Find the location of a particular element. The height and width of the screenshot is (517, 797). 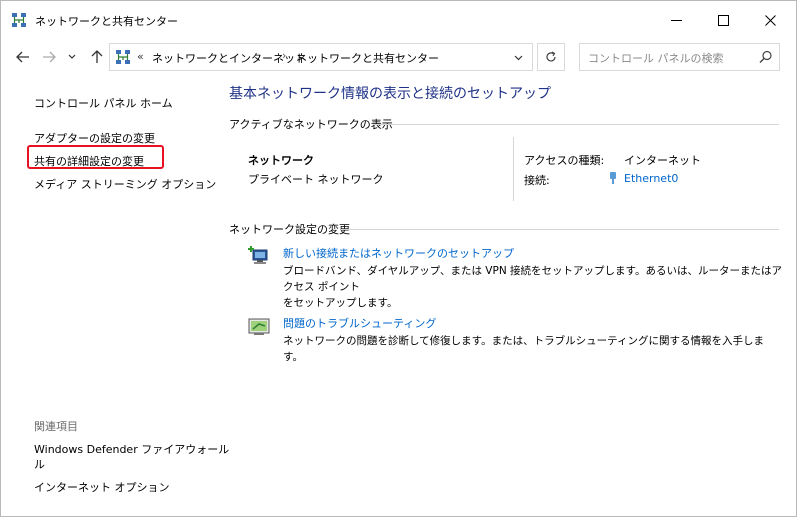

close-icon is located at coordinates (770, 20).